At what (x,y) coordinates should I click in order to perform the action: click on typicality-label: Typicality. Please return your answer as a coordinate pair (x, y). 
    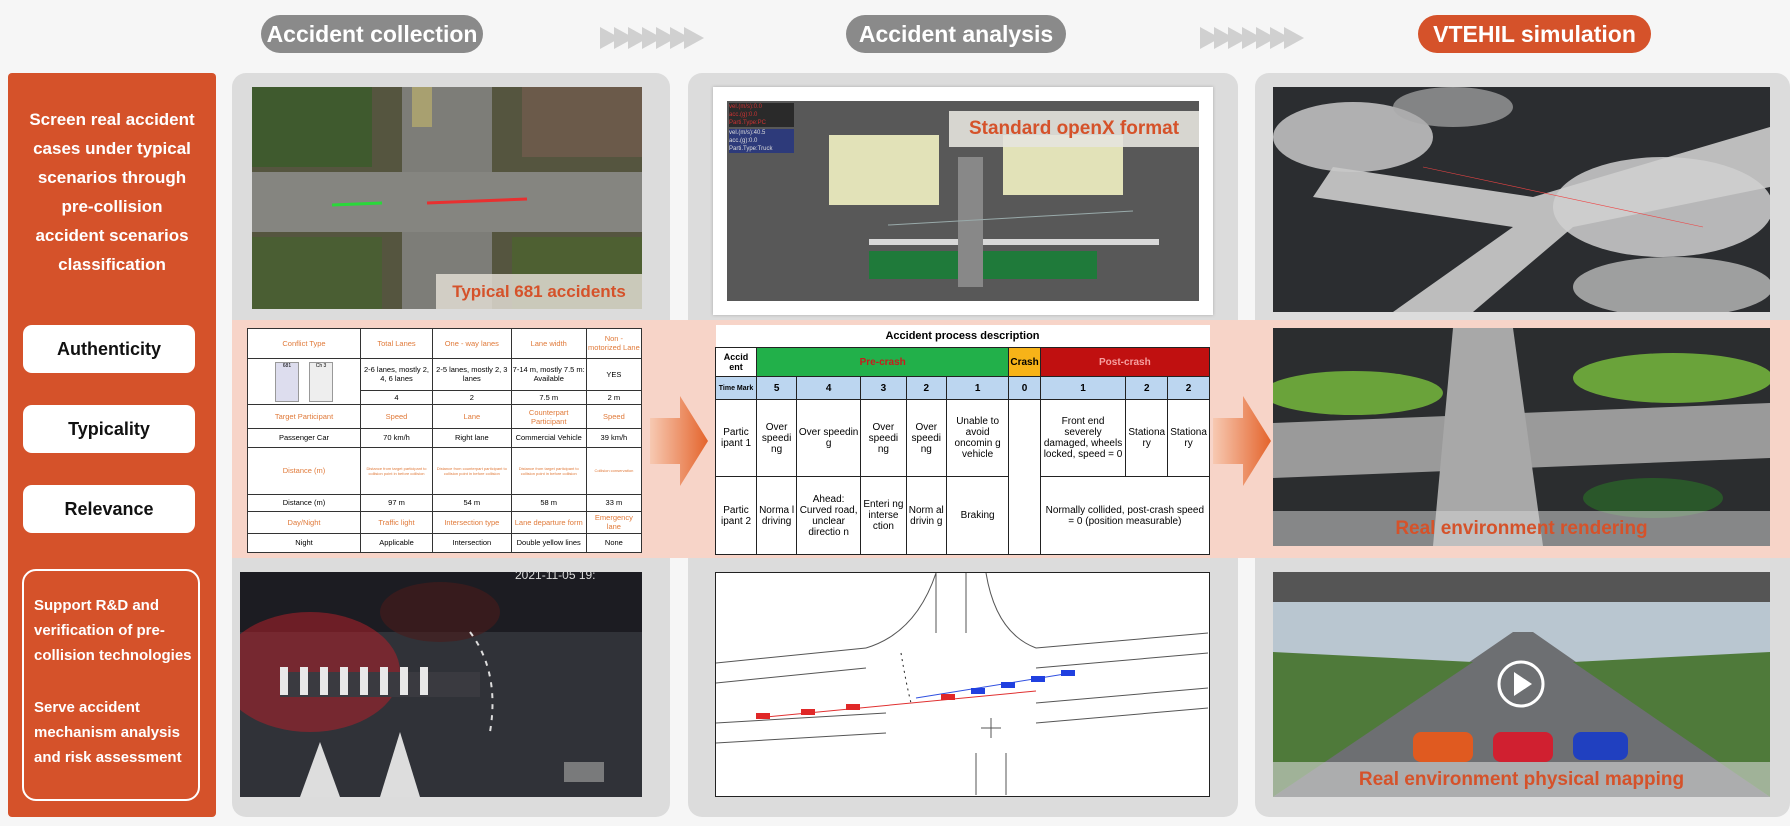
    Looking at the image, I should click on (109, 429).